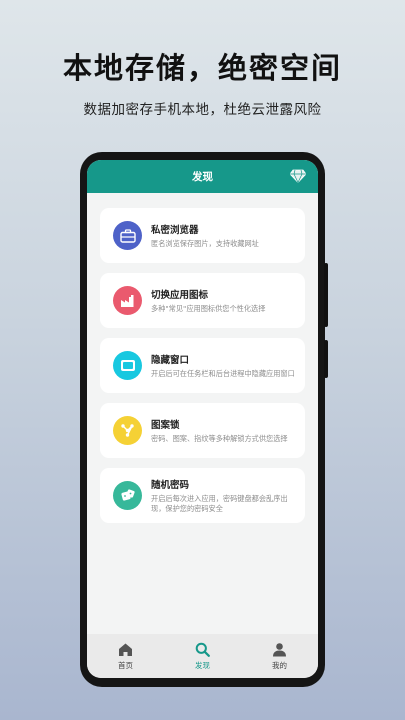 The width and height of the screenshot is (405, 720). Describe the element at coordinates (326, 295) in the screenshot. I see `phone-volume-button` at that location.